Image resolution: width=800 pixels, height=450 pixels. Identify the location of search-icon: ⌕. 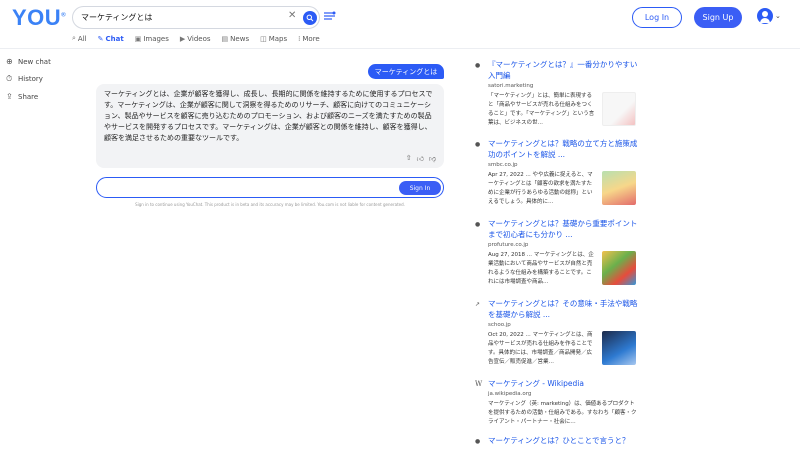
(74, 38).